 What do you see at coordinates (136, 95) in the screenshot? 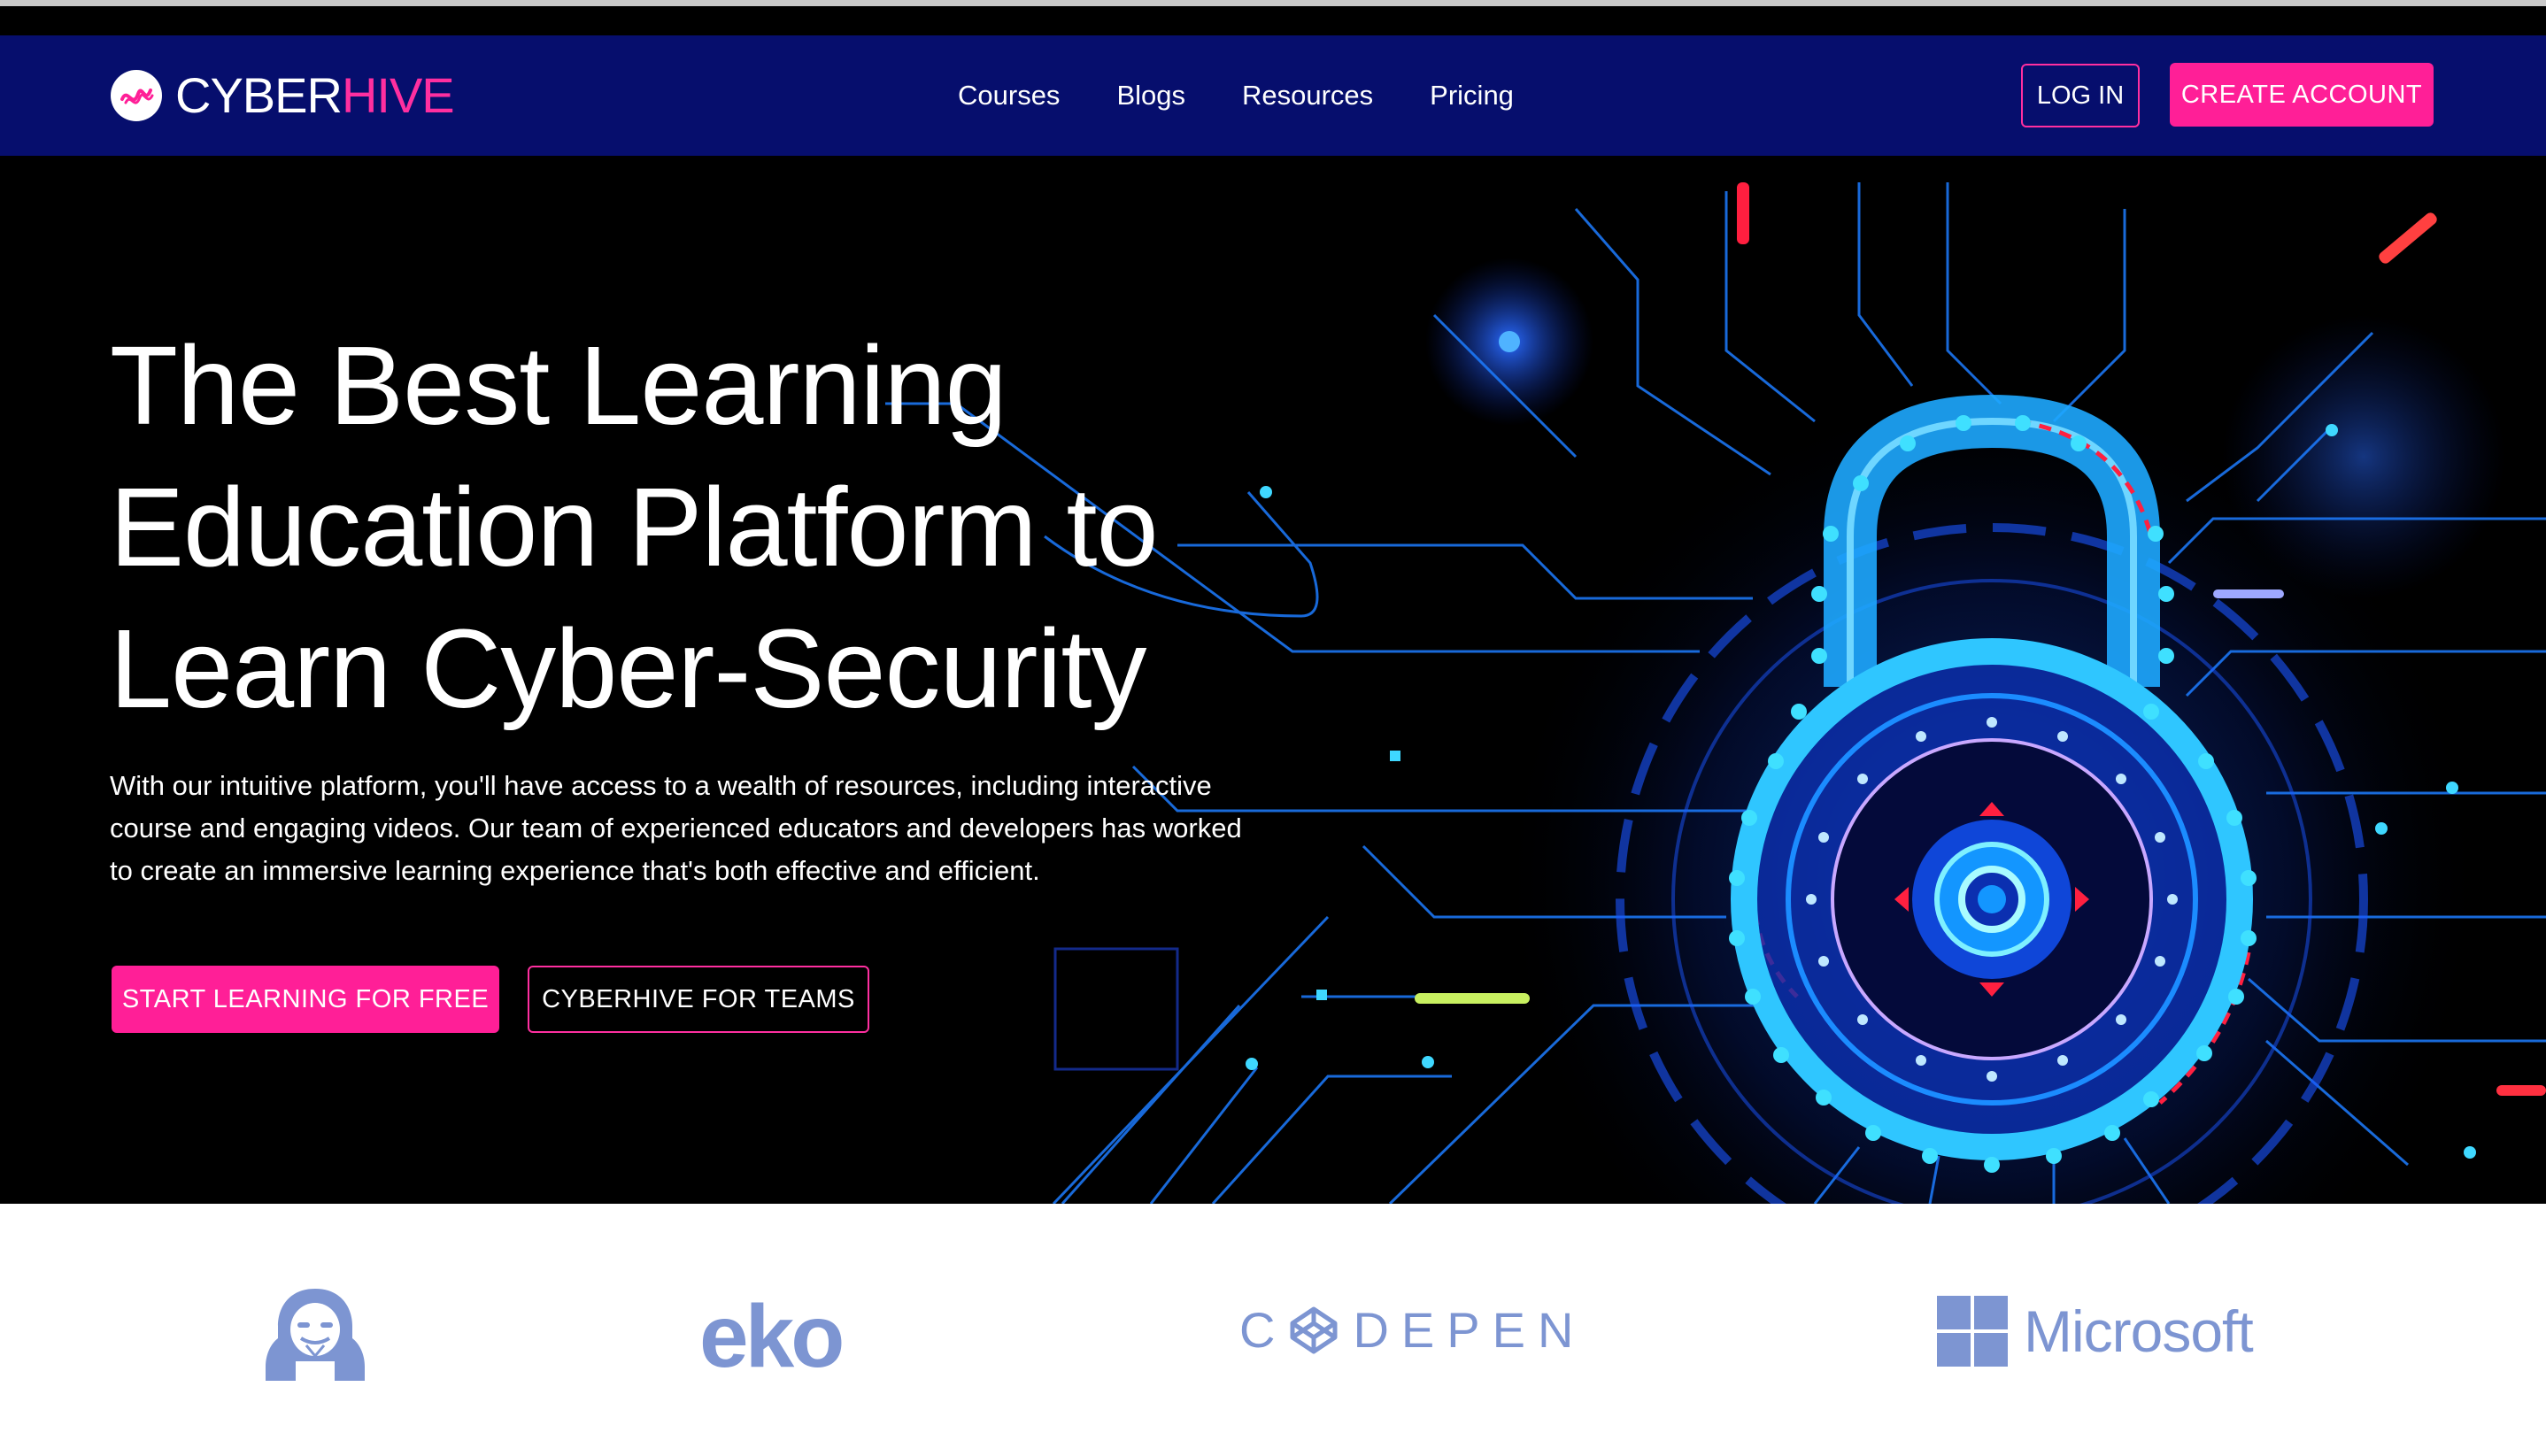
I see `wave-circle-icon` at bounding box center [136, 95].